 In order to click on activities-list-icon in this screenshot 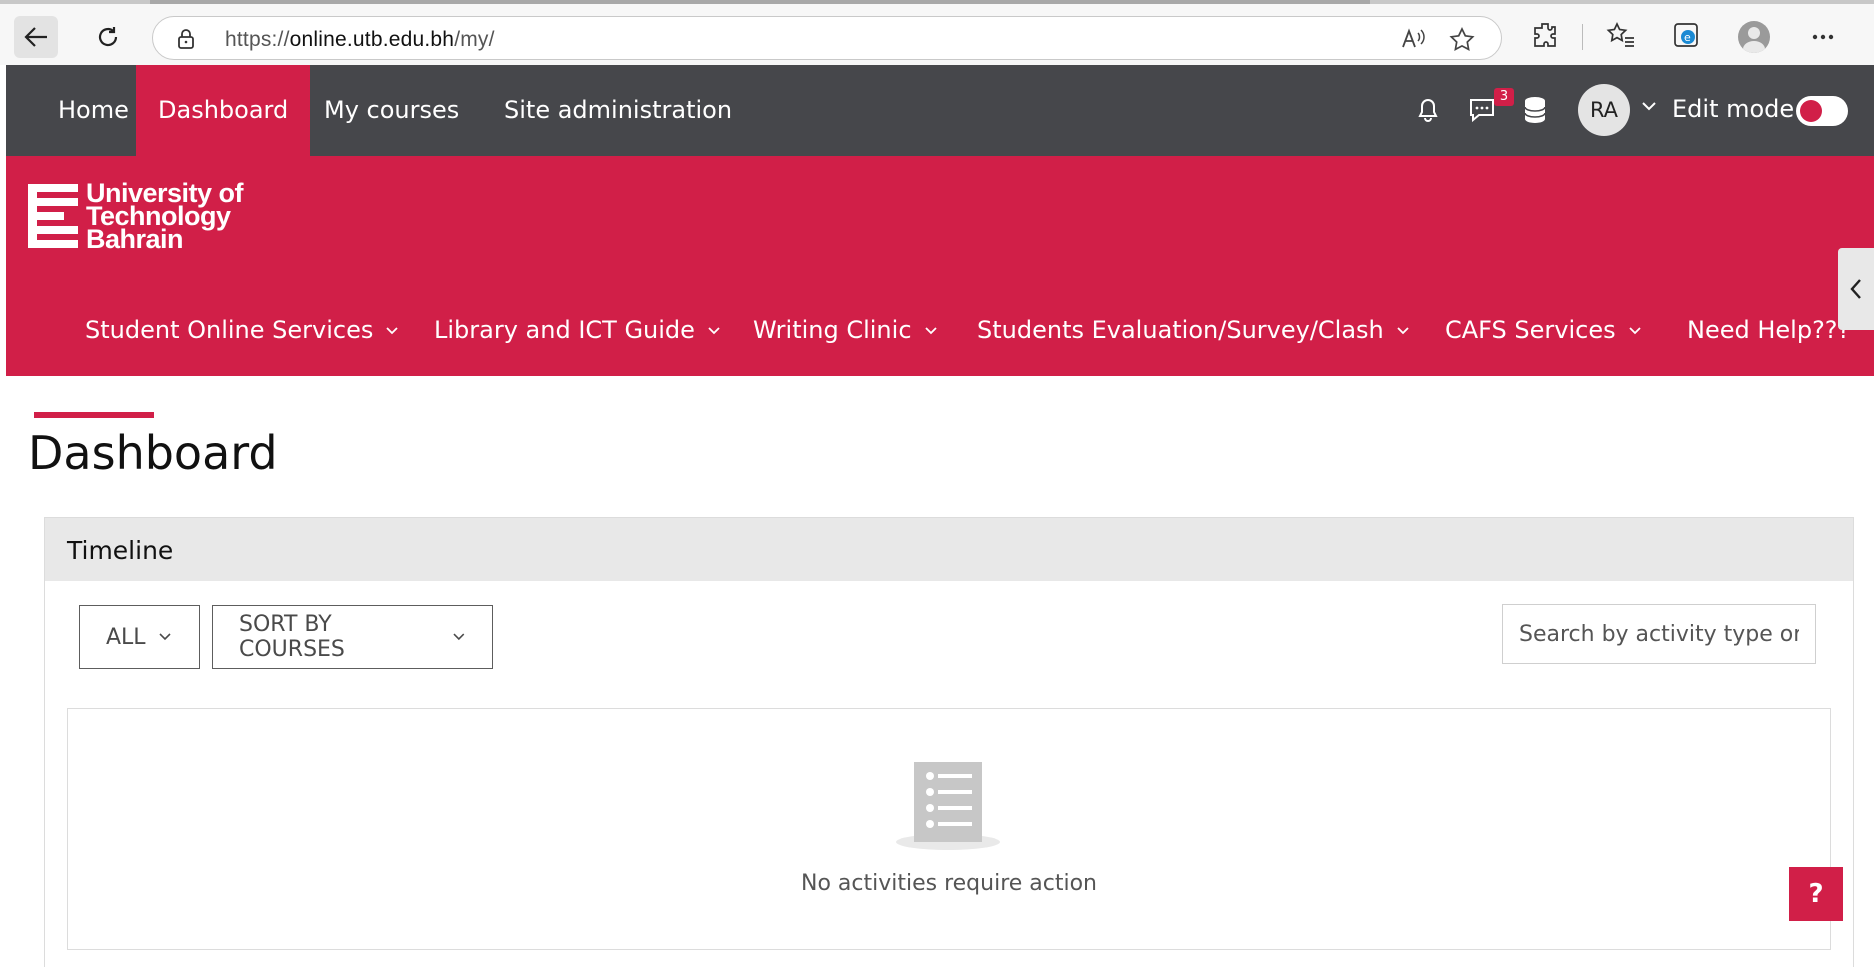, I will do `click(948, 806)`.